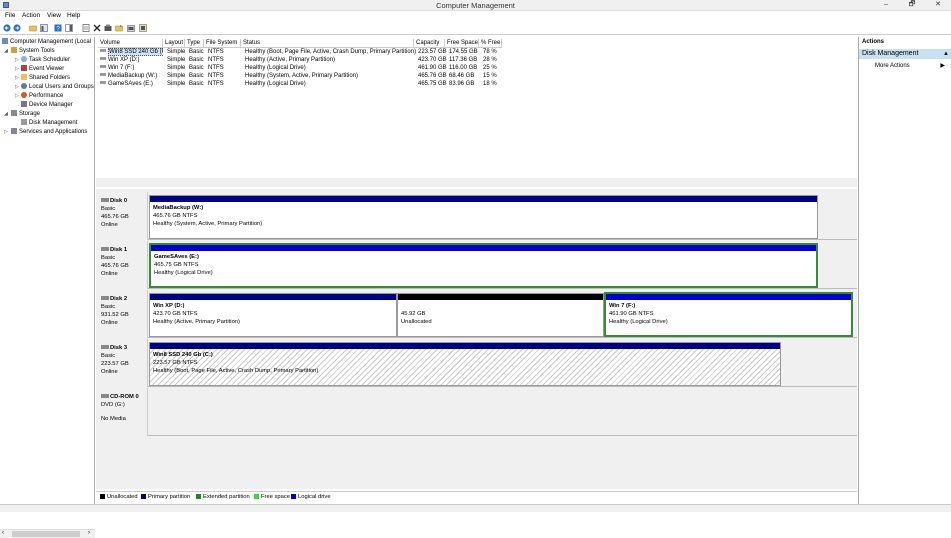 The height and width of the screenshot is (538, 951). I want to click on scroll-right-icon: ›, so click(89, 533).